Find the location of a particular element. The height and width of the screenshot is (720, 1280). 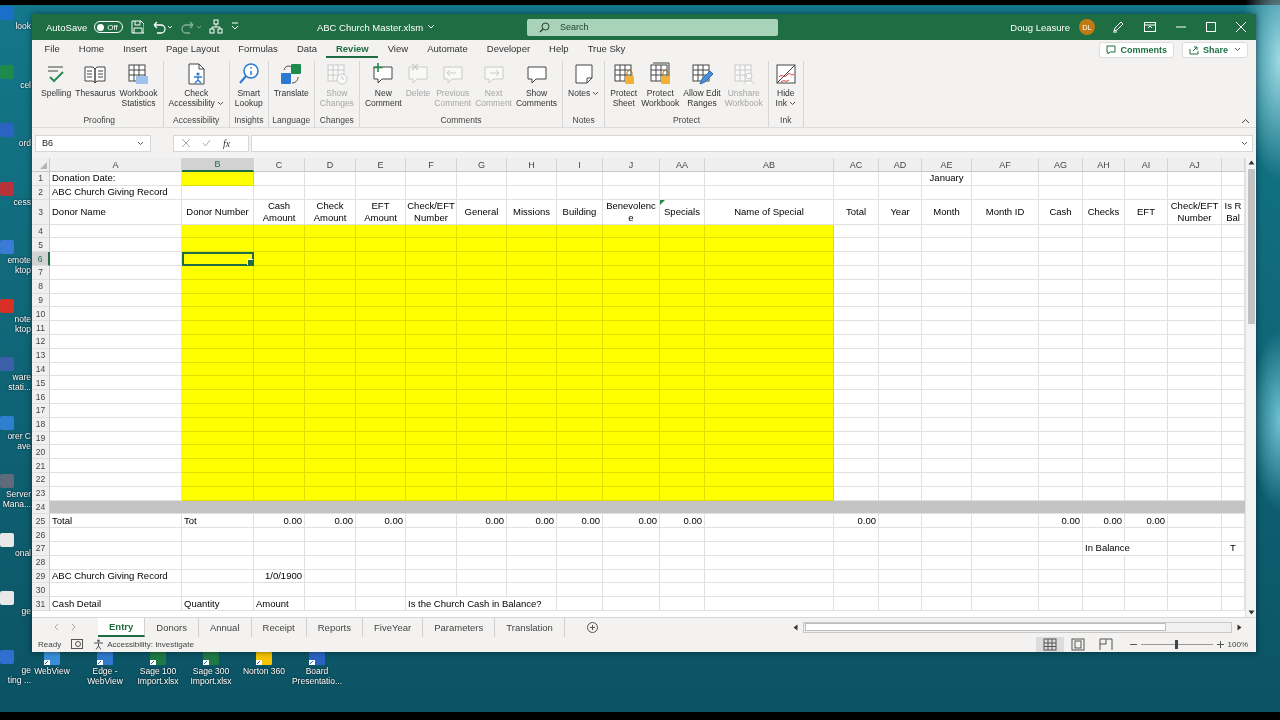

shortcut-label: orer C ave is located at coordinates (19, 440).